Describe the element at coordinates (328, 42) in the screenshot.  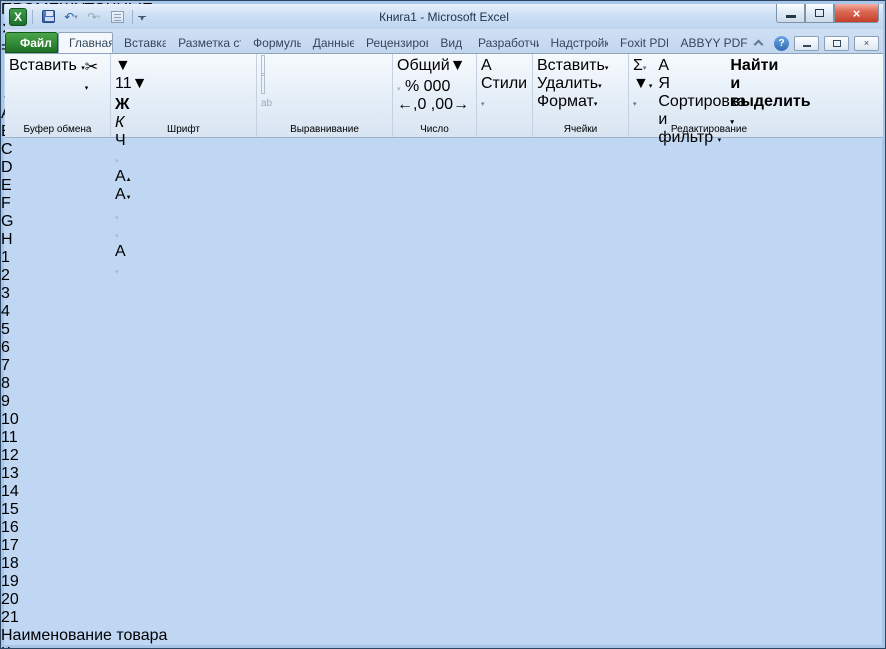
I see `tab-данные: Данные` at that location.